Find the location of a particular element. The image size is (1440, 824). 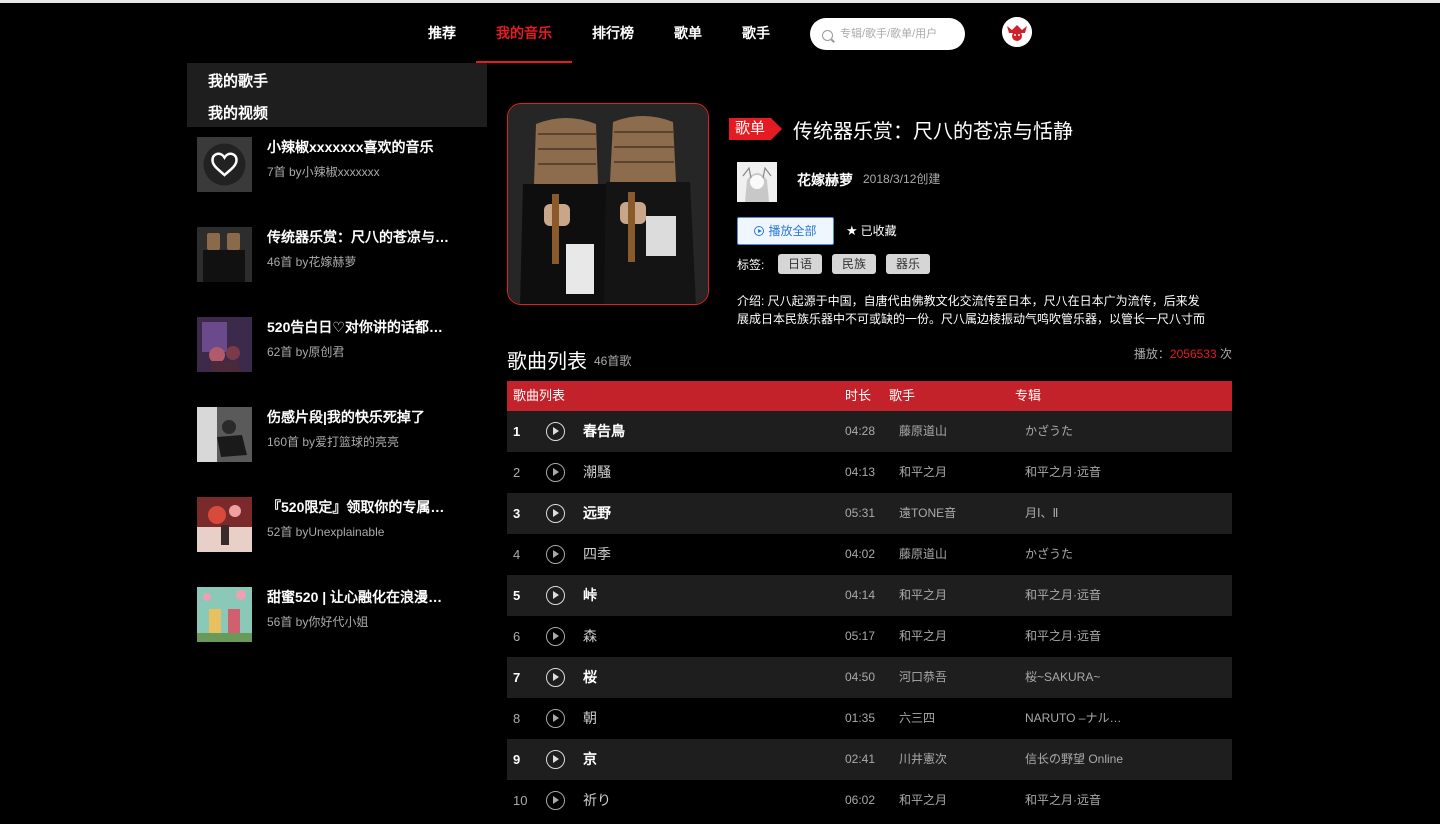

song-name: 森 is located at coordinates (590, 636).